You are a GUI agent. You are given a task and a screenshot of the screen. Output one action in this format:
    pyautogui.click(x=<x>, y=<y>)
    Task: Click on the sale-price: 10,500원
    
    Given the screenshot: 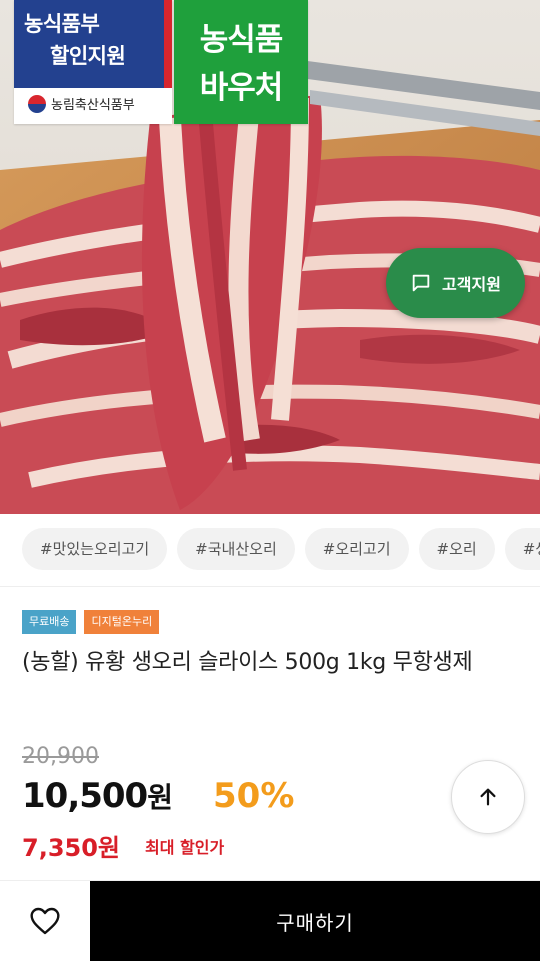 What is the action you would take?
    pyautogui.click(x=97, y=796)
    